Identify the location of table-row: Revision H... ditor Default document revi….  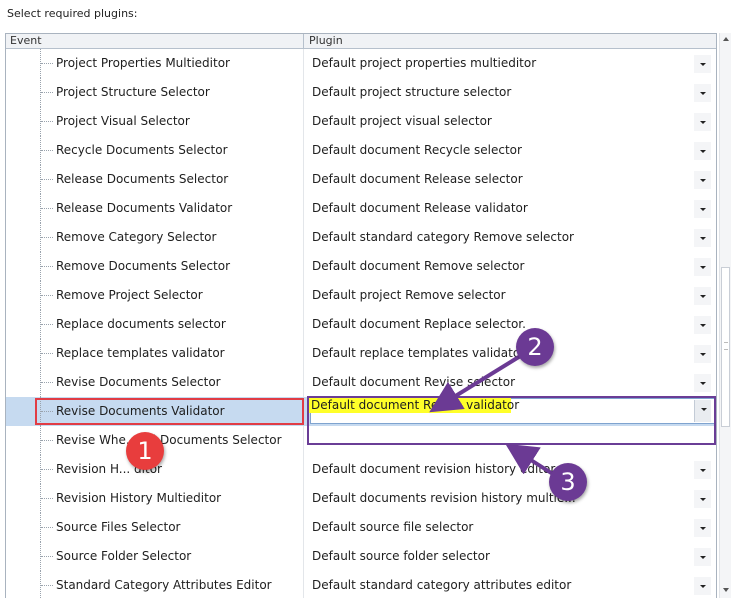
(361, 469).